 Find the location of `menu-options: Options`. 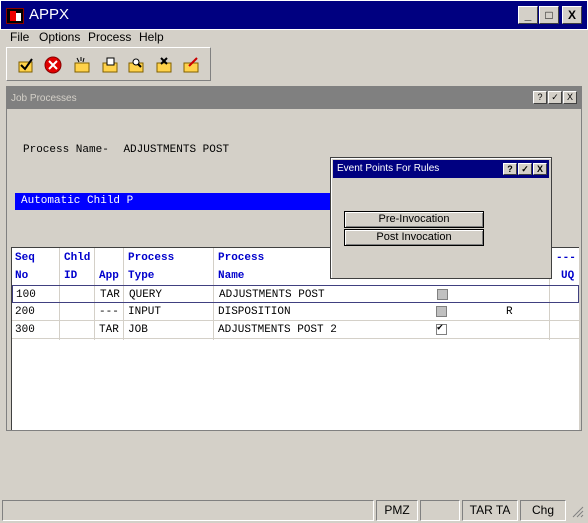

menu-options: Options is located at coordinates (59, 37).